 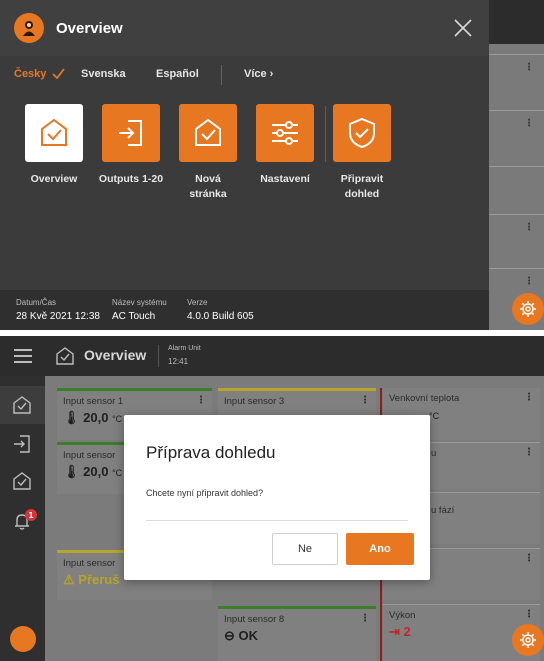 I want to click on system-name-value: AC Touch, so click(x=134, y=316).